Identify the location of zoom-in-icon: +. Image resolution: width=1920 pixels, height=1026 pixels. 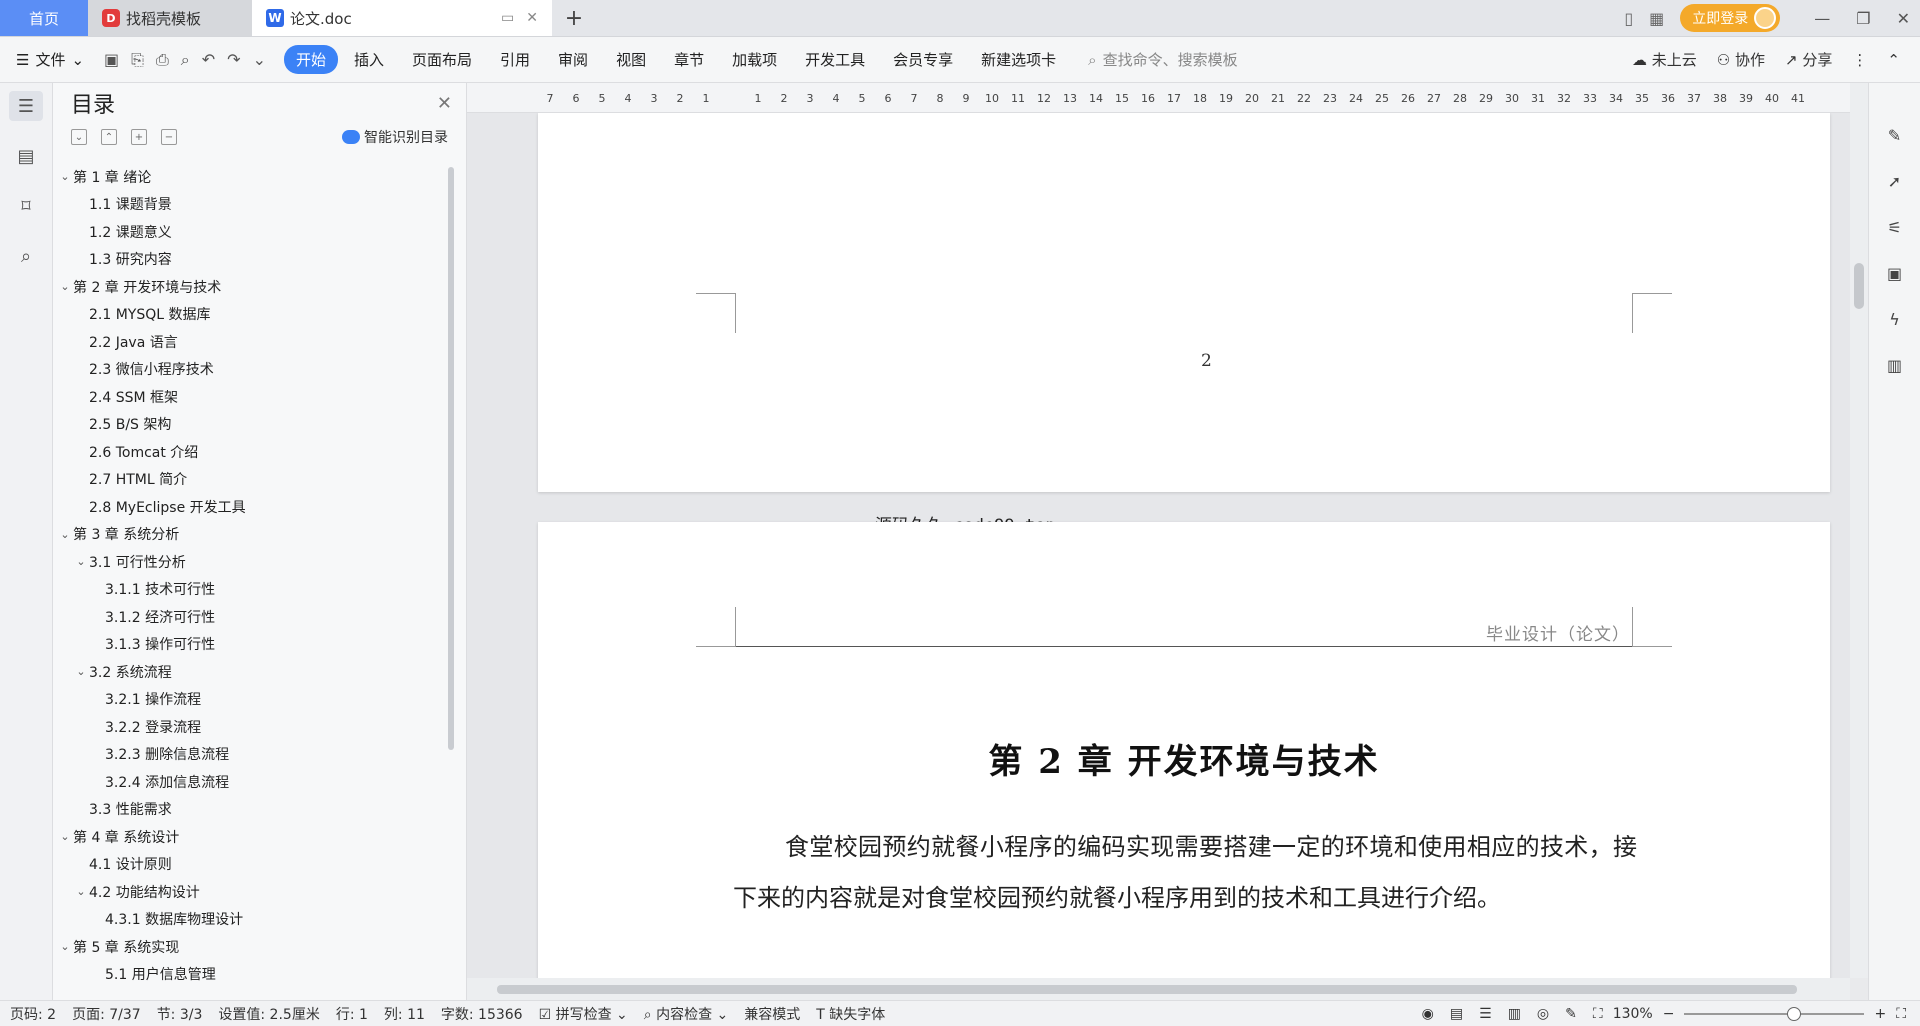
(1880, 1014).